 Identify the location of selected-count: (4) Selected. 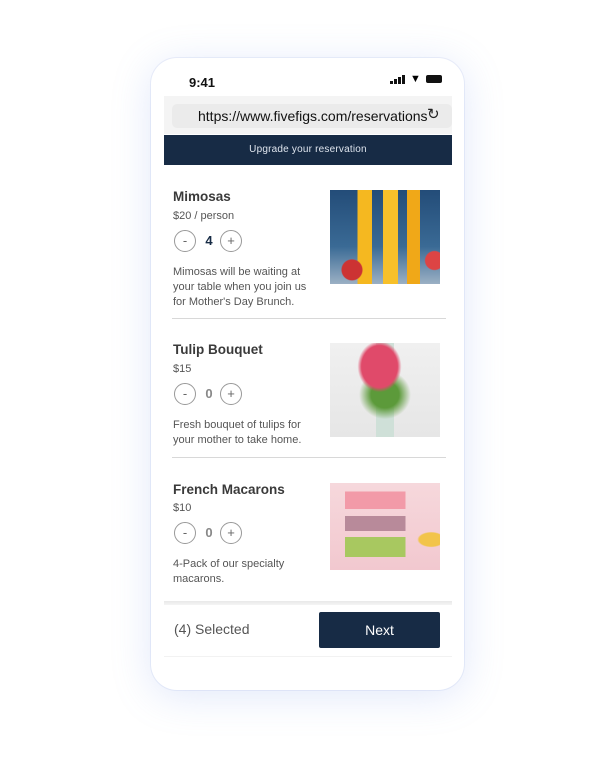
(212, 629).